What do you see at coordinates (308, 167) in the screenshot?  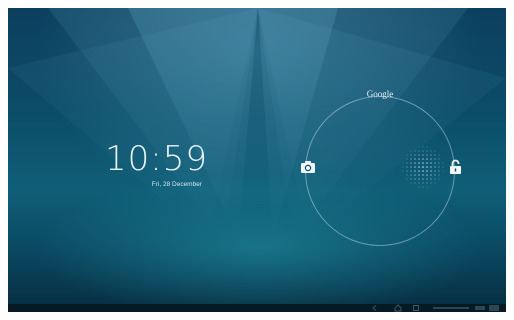 I see `camera-icon` at bounding box center [308, 167].